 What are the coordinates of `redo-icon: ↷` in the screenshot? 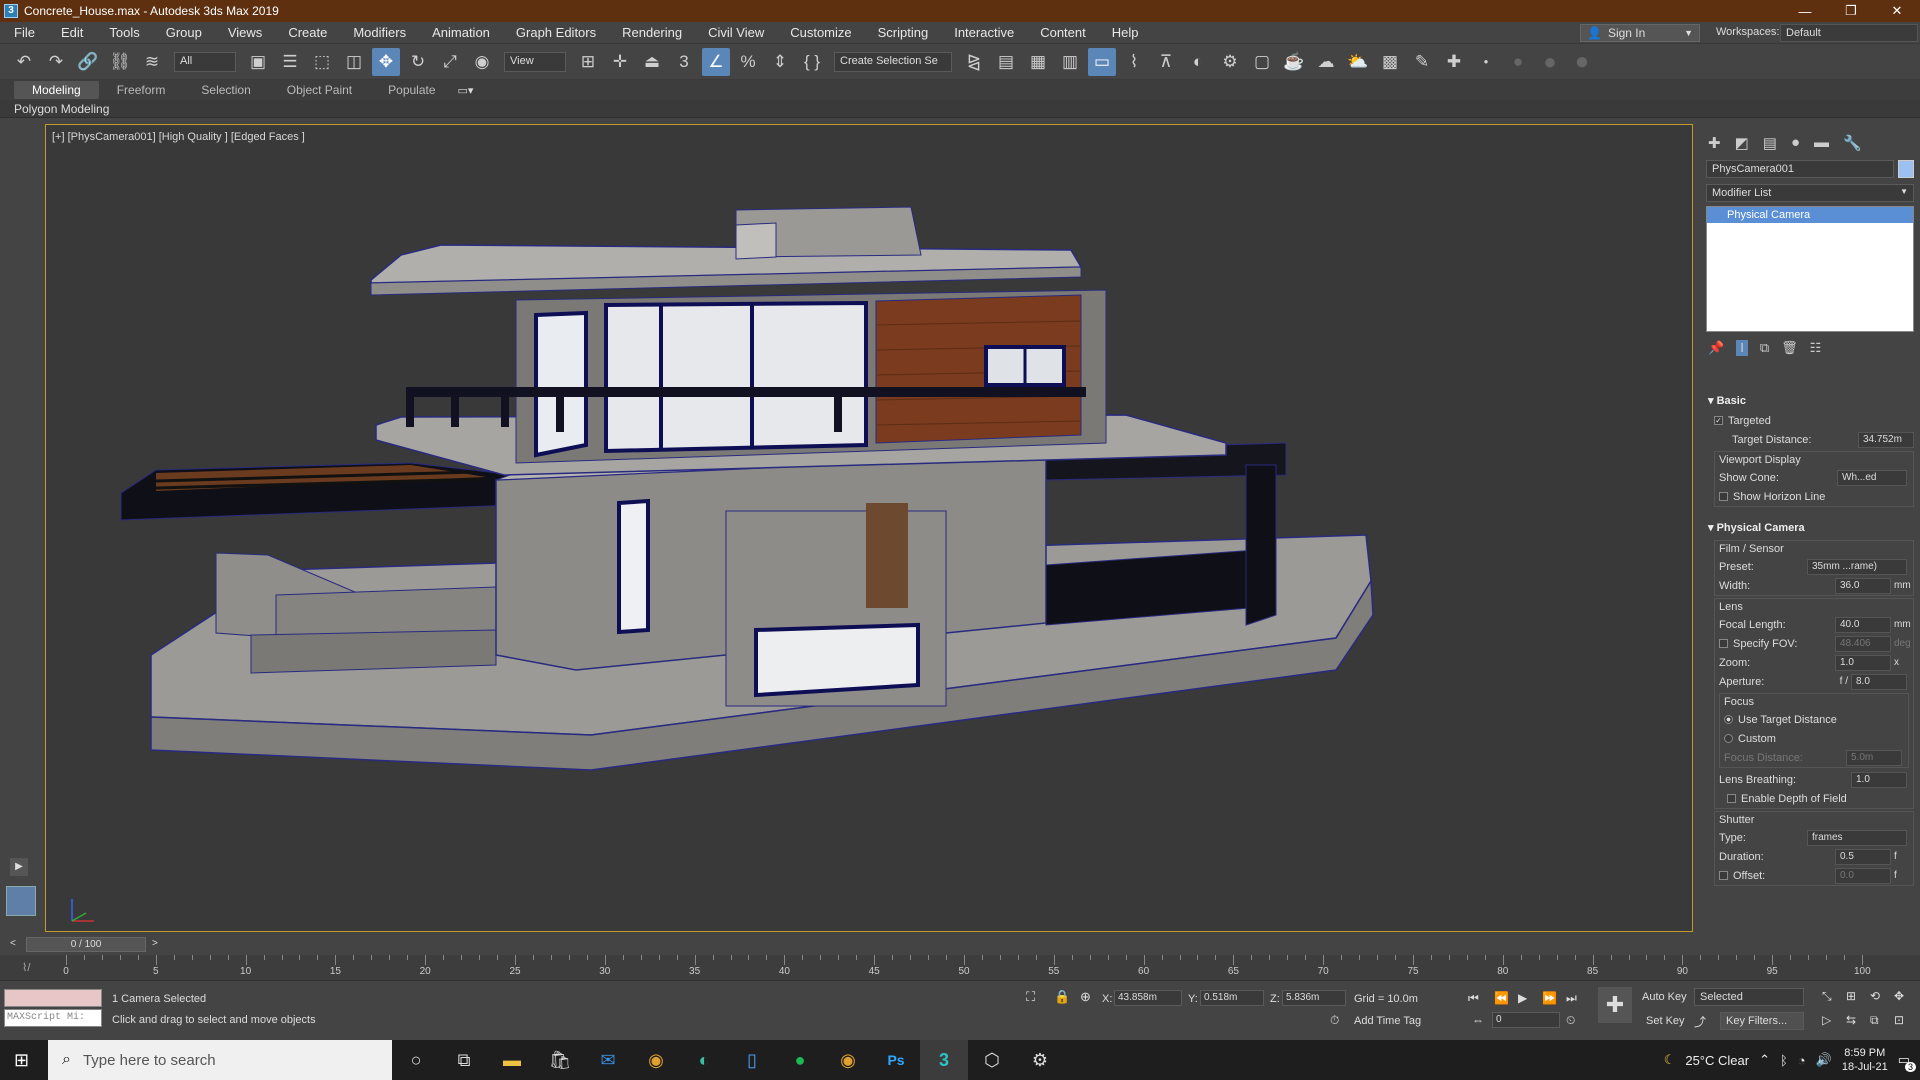 It's located at (56, 62).